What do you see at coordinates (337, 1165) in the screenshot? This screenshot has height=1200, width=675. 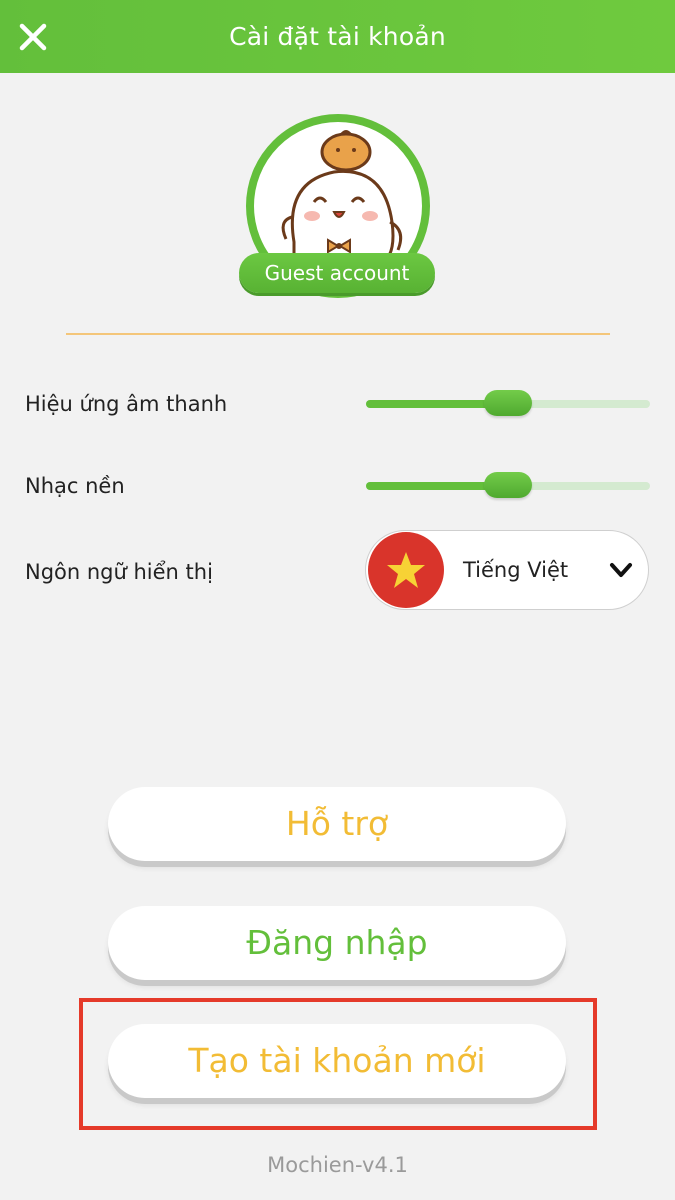 I see `app-version: Mochien-v4.1` at bounding box center [337, 1165].